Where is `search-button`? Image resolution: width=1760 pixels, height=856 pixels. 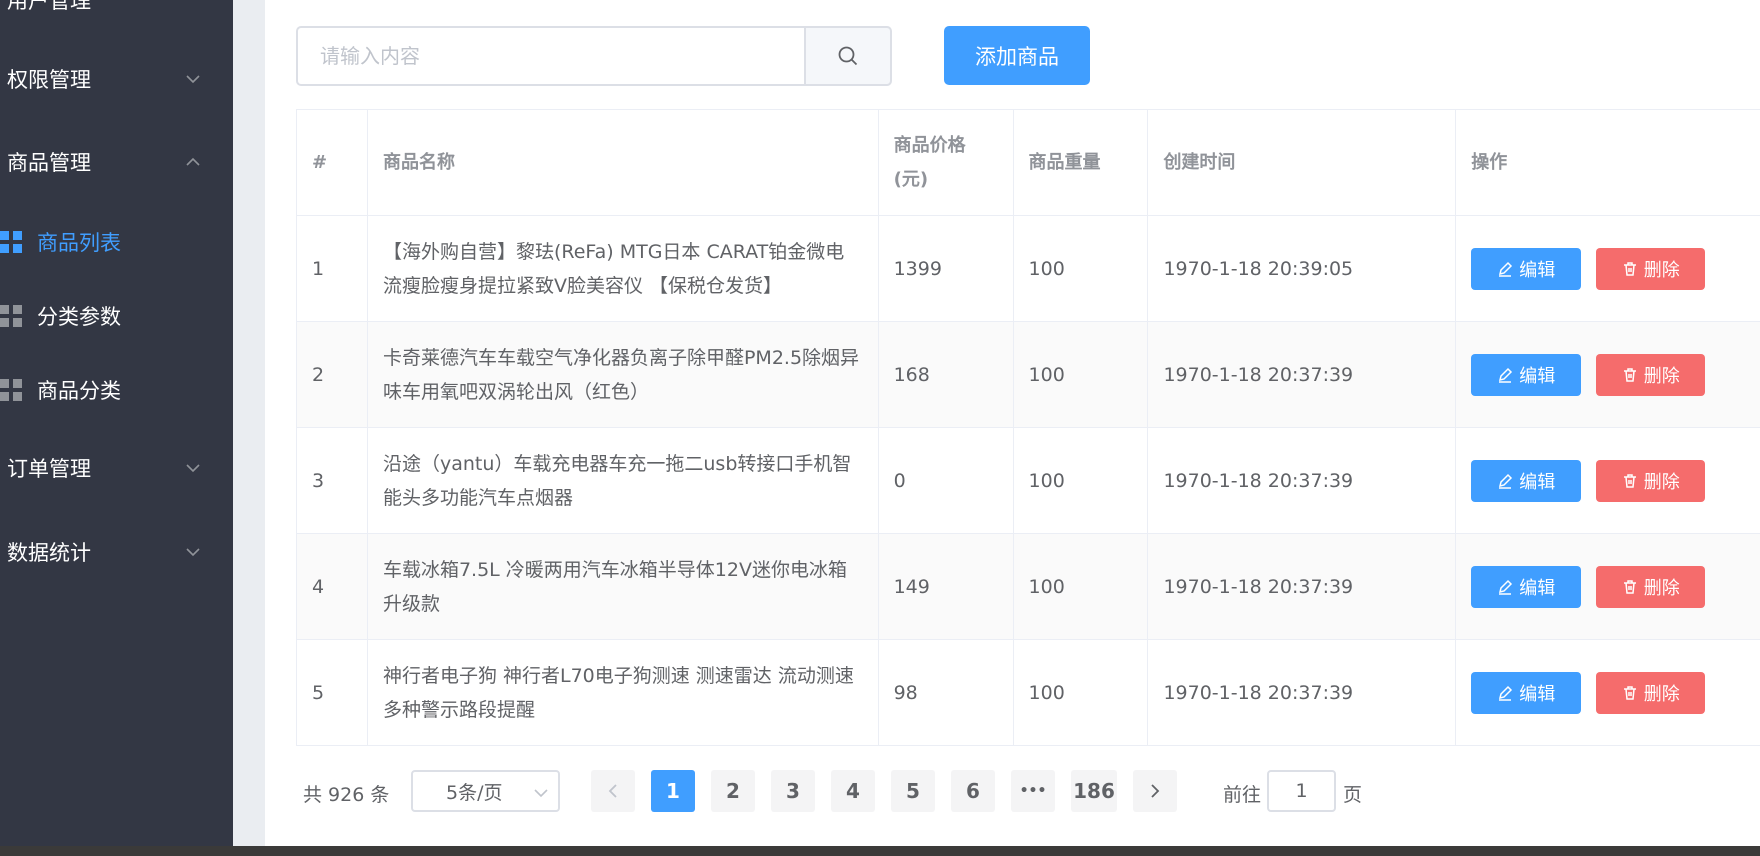
search-button is located at coordinates (848, 56).